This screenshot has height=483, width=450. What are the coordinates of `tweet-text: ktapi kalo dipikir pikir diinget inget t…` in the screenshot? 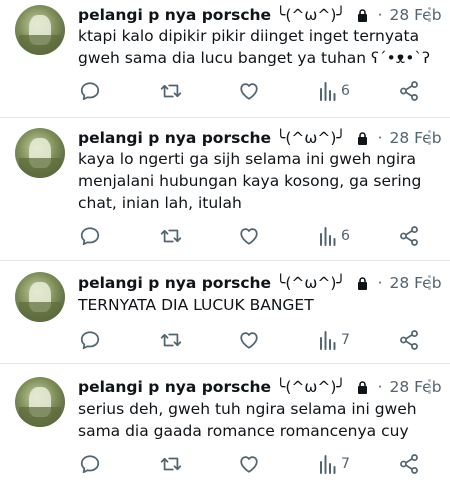 It's located at (254, 47).